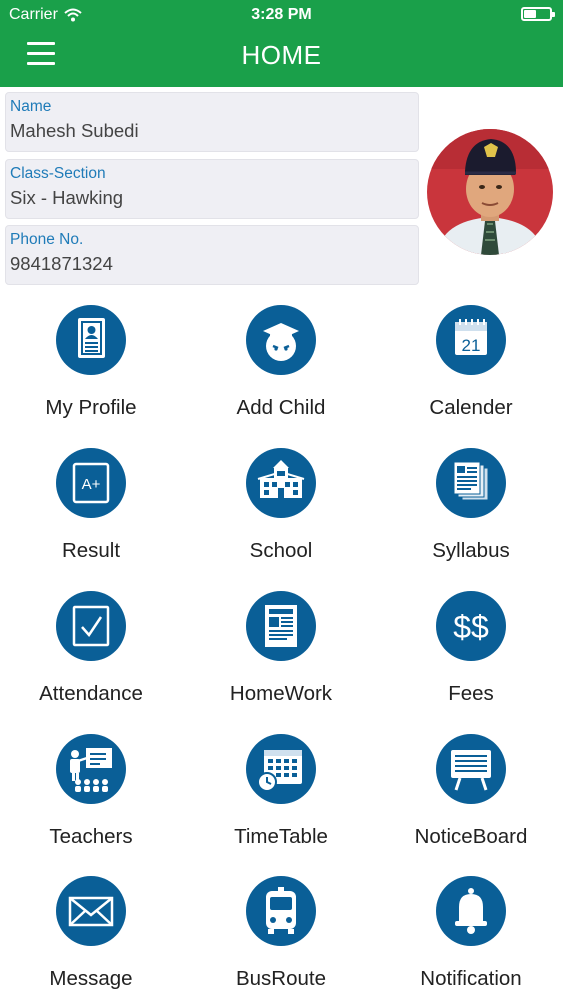 The image size is (563, 1000). I want to click on add-child-label: Add Child, so click(281, 407).